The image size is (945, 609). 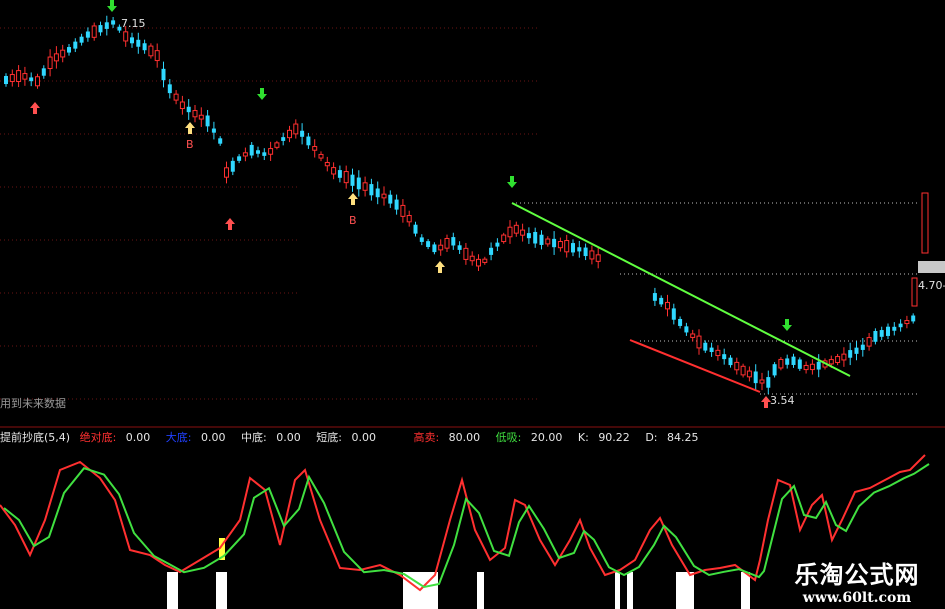 I want to click on field-low-buy: 低吸: 20.00, so click(x=529, y=437).